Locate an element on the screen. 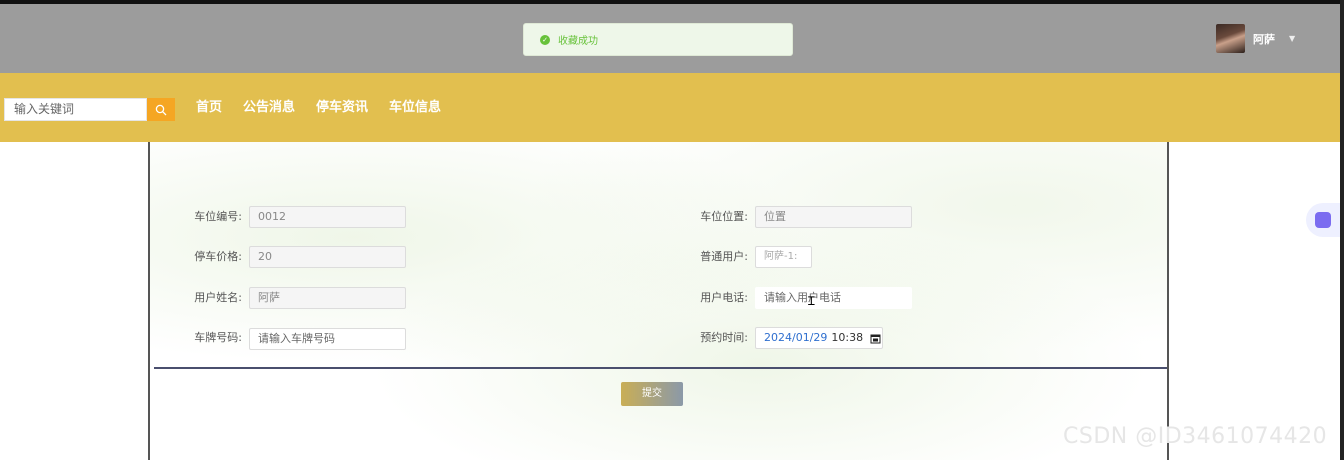 The image size is (1344, 460). reserve-time-input: 2024/01/29 10:38 is located at coordinates (819, 338).